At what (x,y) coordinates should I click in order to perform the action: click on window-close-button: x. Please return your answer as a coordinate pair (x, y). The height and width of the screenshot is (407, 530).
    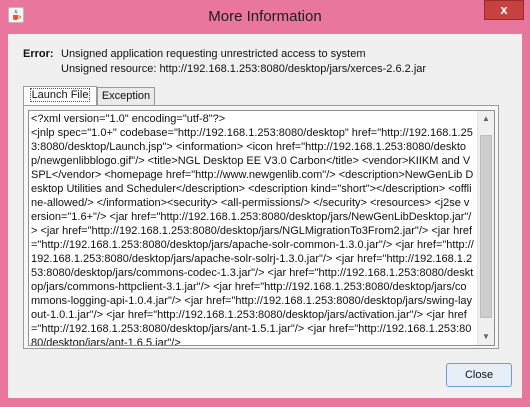
    Looking at the image, I should click on (504, 10).